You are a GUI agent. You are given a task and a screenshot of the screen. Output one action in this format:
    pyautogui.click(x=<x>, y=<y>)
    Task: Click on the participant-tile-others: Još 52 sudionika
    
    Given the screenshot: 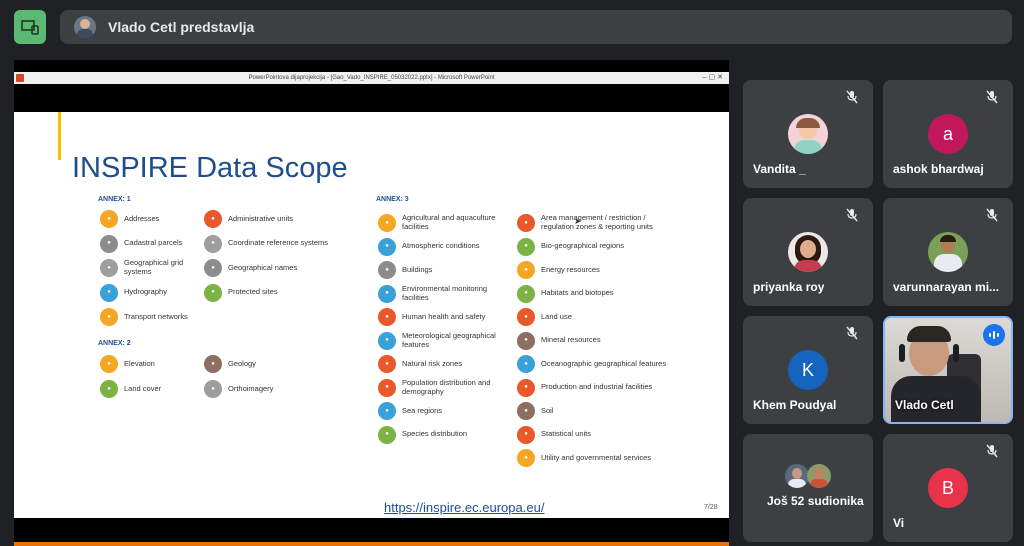 What is the action you would take?
    pyautogui.click(x=808, y=488)
    